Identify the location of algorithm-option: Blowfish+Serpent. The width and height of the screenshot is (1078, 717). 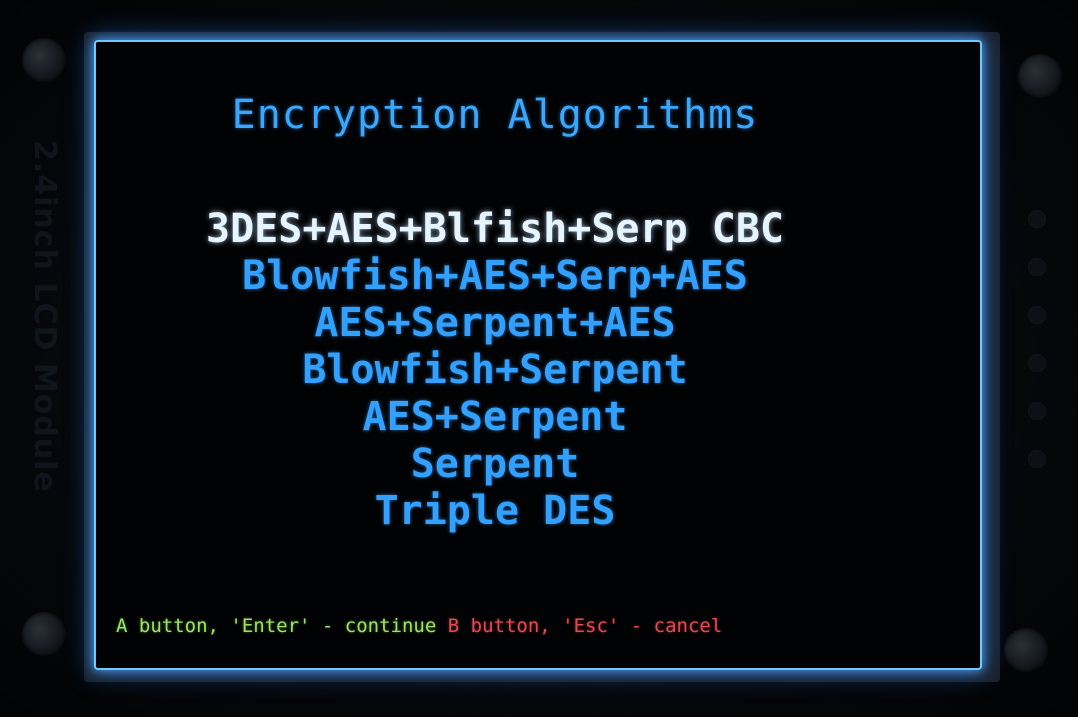
(495, 370).